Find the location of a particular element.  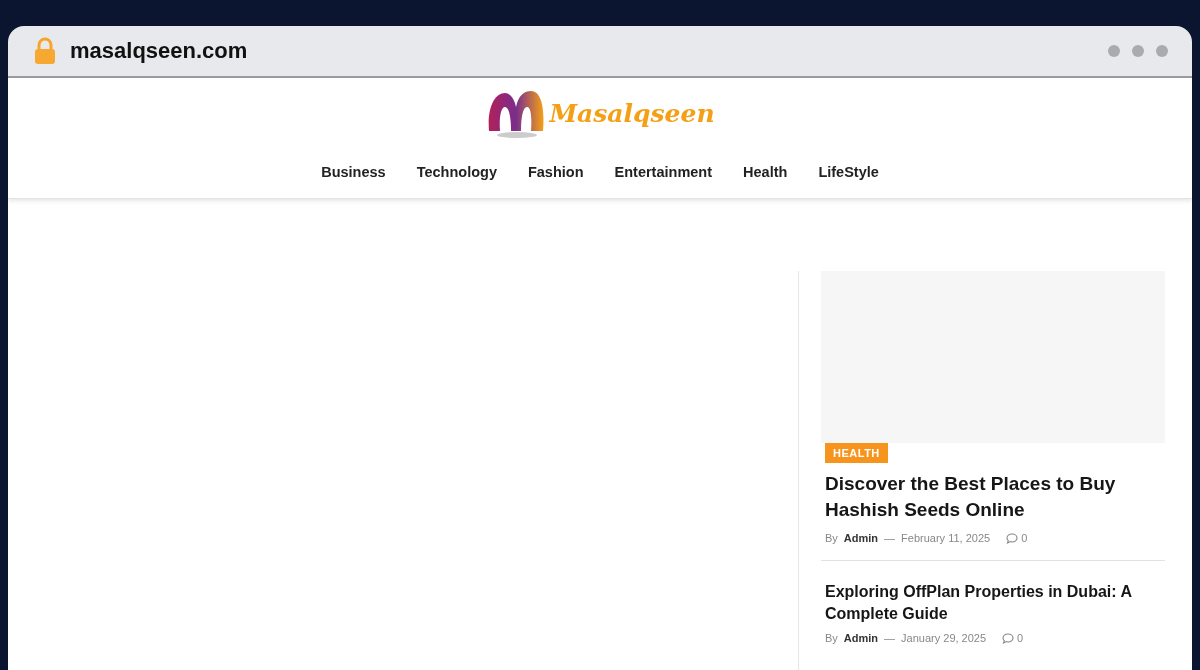

nav-link: LifeStyle is located at coordinates (848, 172).